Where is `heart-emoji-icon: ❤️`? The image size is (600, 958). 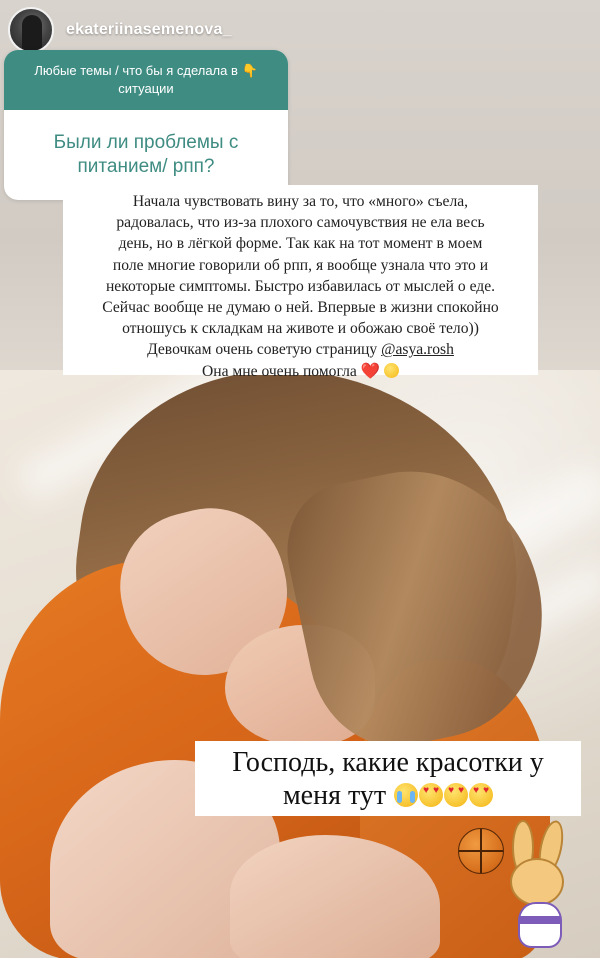 heart-emoji-icon: ❤️ is located at coordinates (370, 371).